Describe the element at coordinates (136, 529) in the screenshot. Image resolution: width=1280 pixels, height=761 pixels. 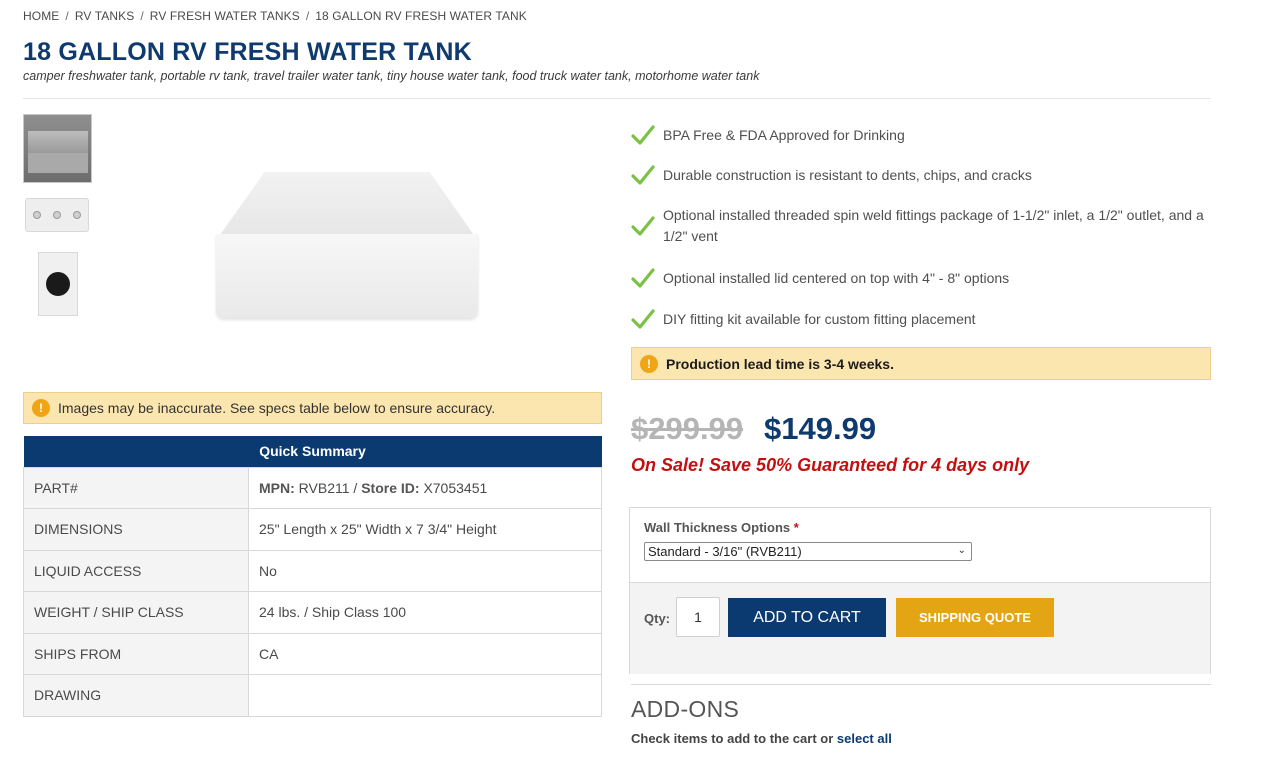
I see `row-label: DIMENSIONS` at that location.